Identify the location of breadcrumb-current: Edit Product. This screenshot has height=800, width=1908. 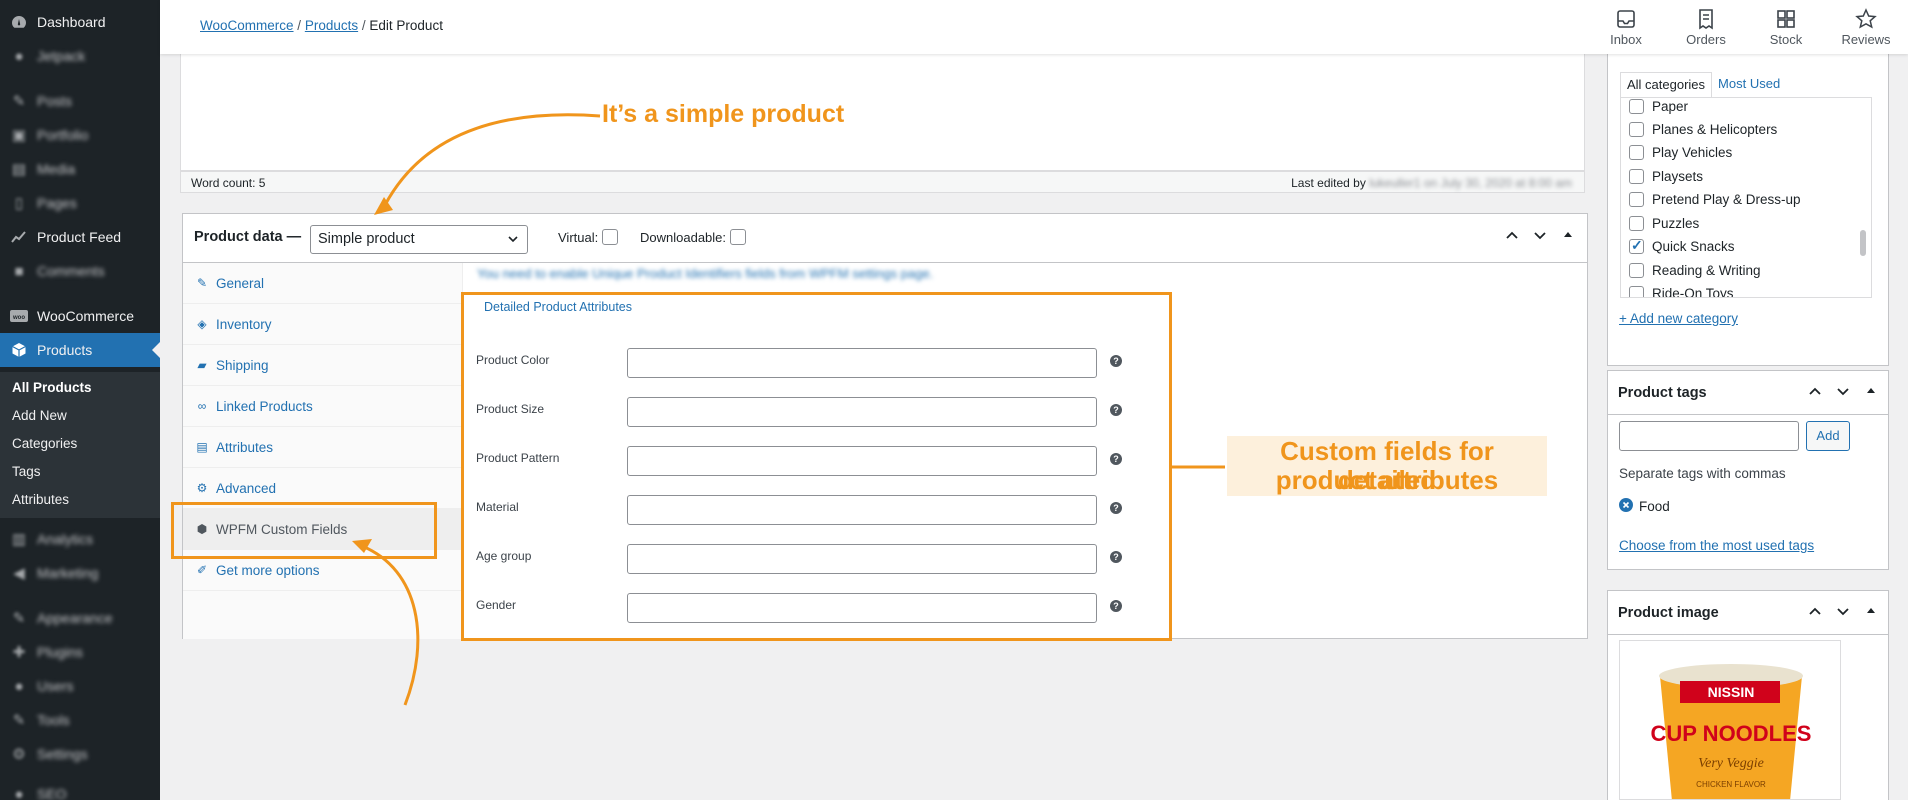
(406, 25).